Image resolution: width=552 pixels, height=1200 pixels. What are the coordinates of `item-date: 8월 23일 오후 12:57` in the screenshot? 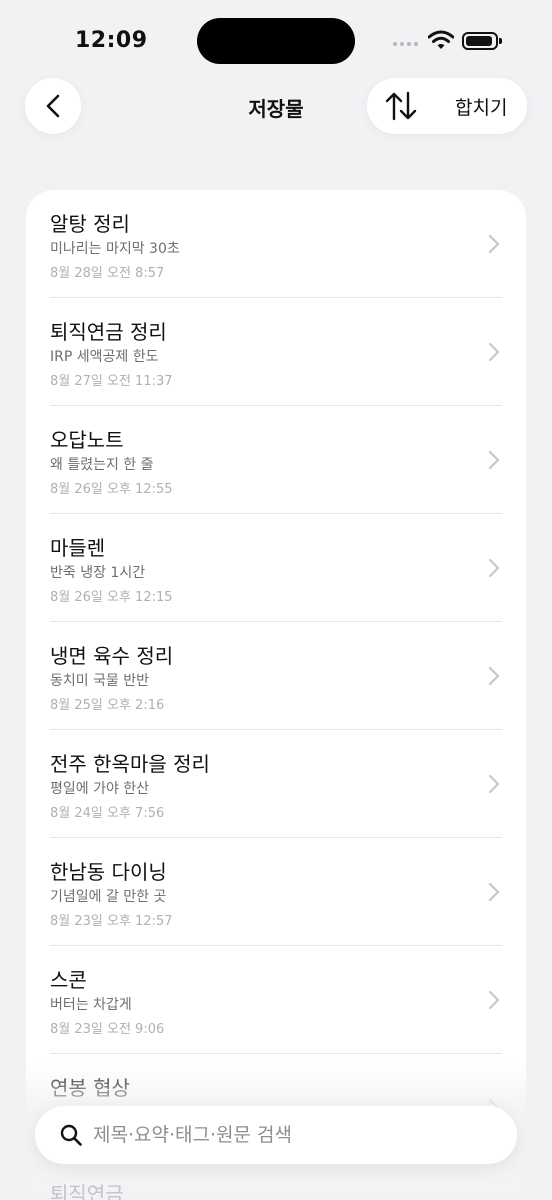 It's located at (111, 921).